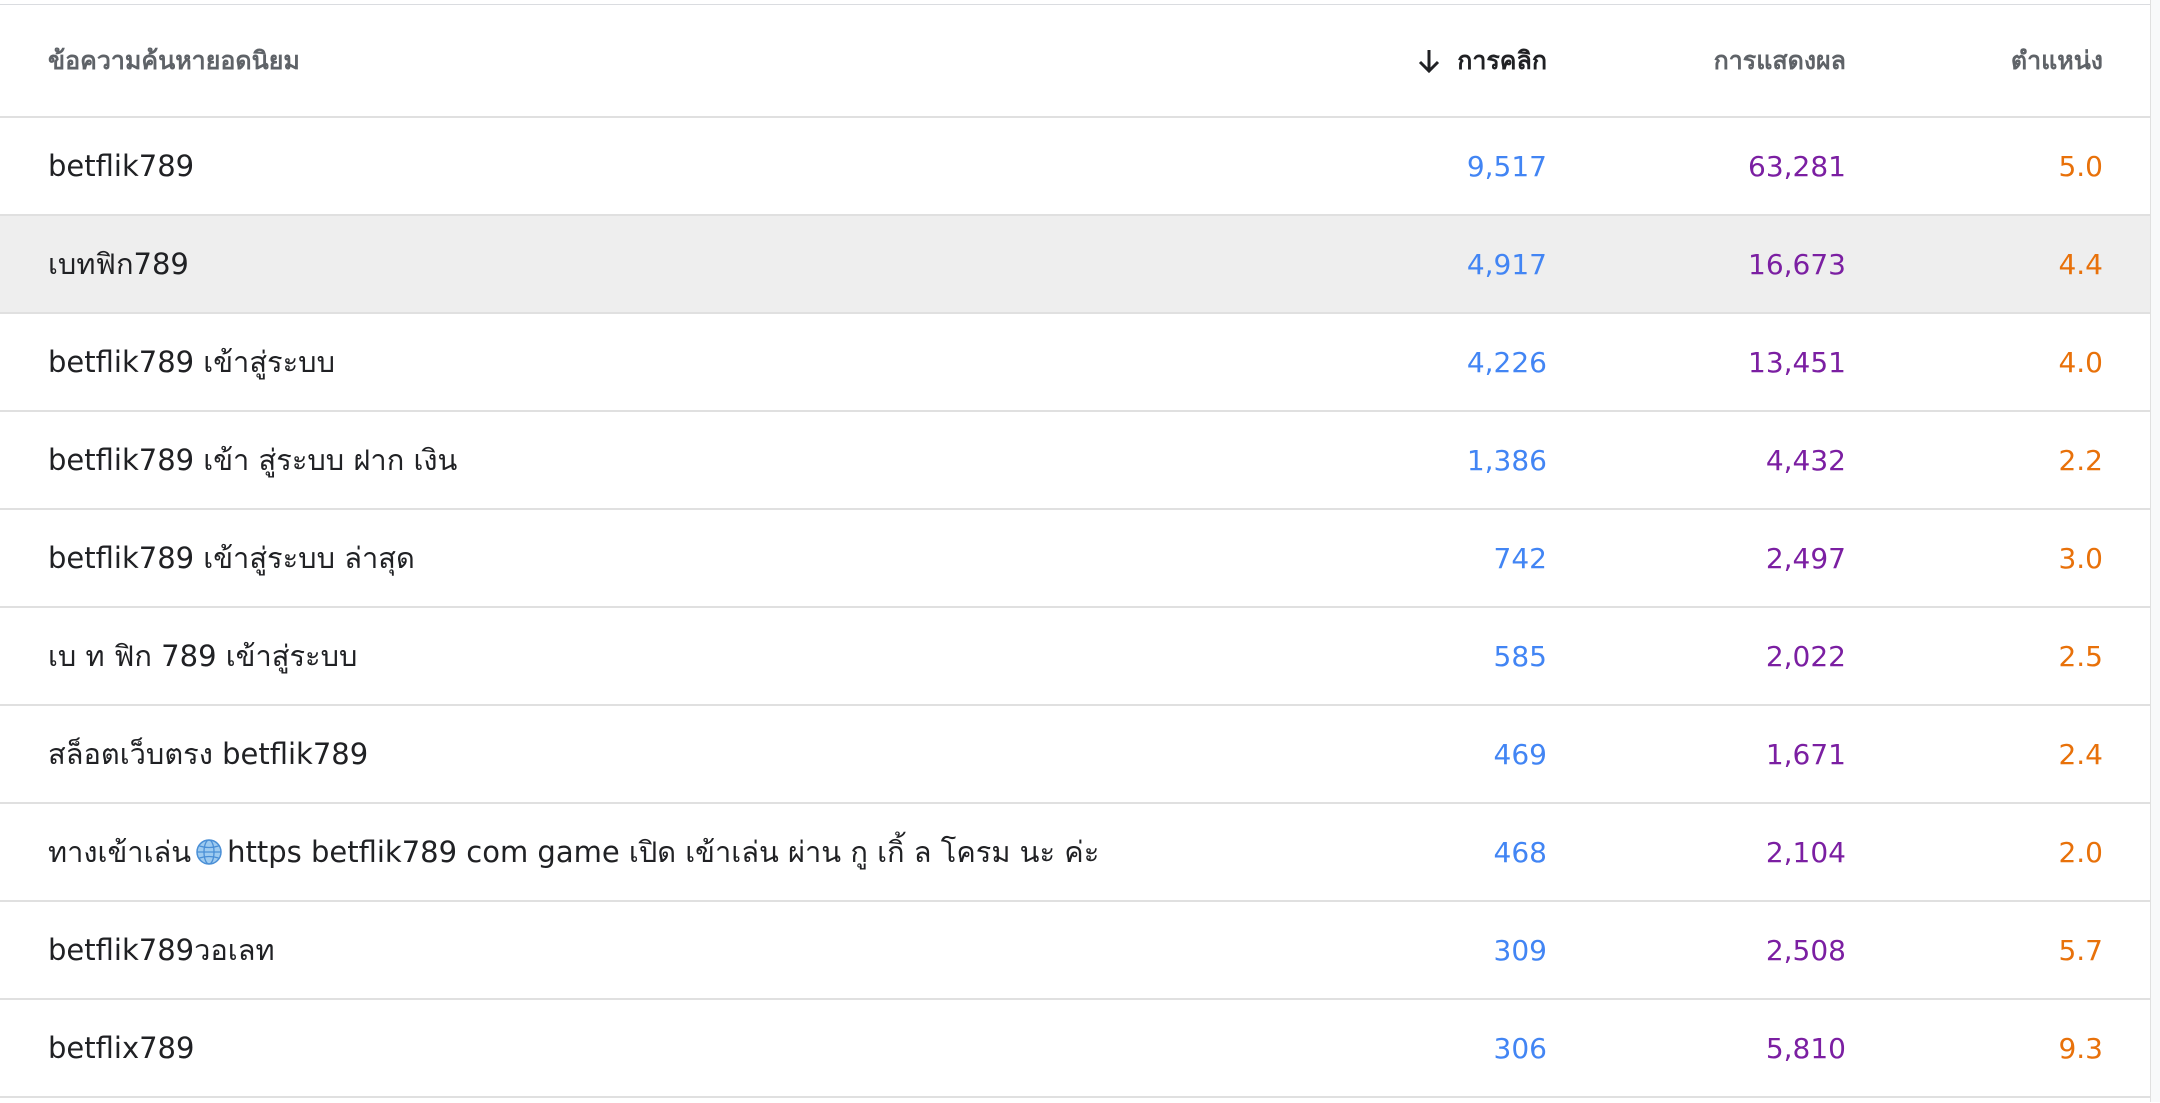  What do you see at coordinates (1779, 60) in the screenshot?
I see `column-header-impressions-label: การแสดงผล` at bounding box center [1779, 60].